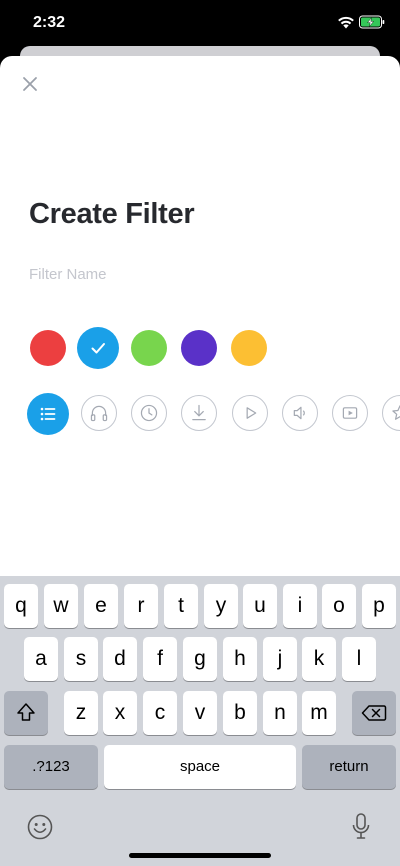 The width and height of the screenshot is (400, 866). What do you see at coordinates (199, 274) in the screenshot?
I see `filter-name-input` at bounding box center [199, 274].